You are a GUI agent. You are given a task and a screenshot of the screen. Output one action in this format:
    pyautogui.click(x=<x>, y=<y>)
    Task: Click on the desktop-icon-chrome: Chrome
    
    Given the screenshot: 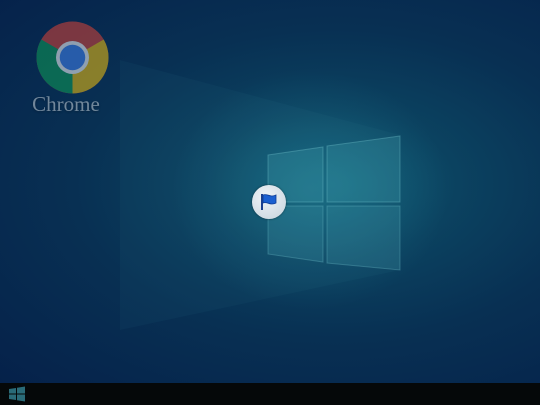 What is the action you would take?
    pyautogui.click(x=72, y=68)
    